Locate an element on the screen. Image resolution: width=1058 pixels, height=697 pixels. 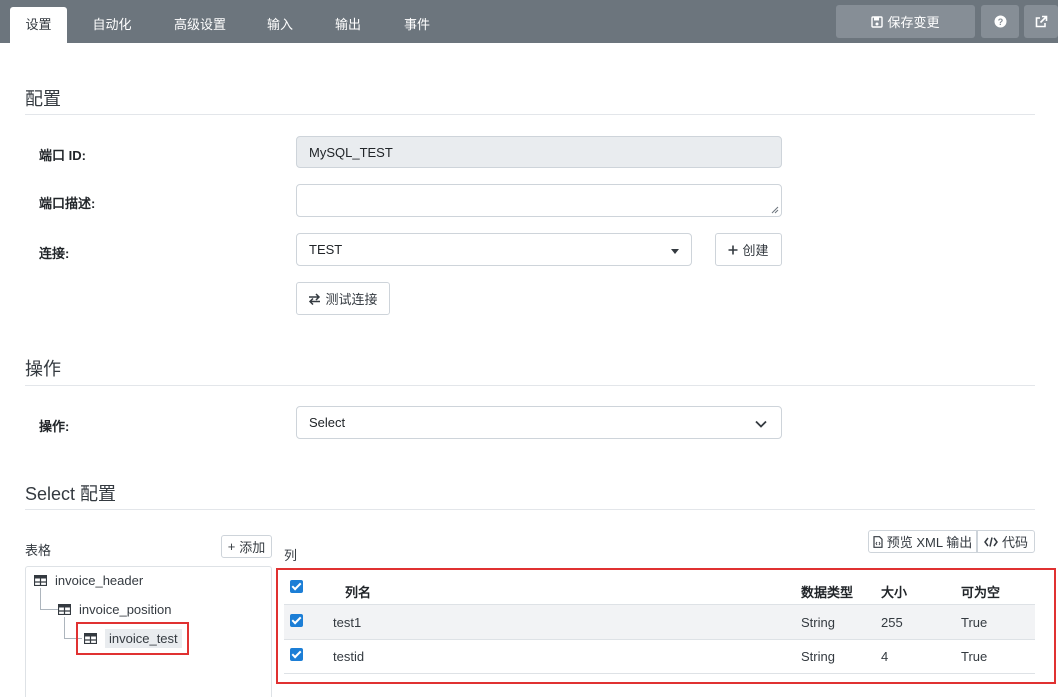
plus-icon: + is located at coordinates (231, 546).